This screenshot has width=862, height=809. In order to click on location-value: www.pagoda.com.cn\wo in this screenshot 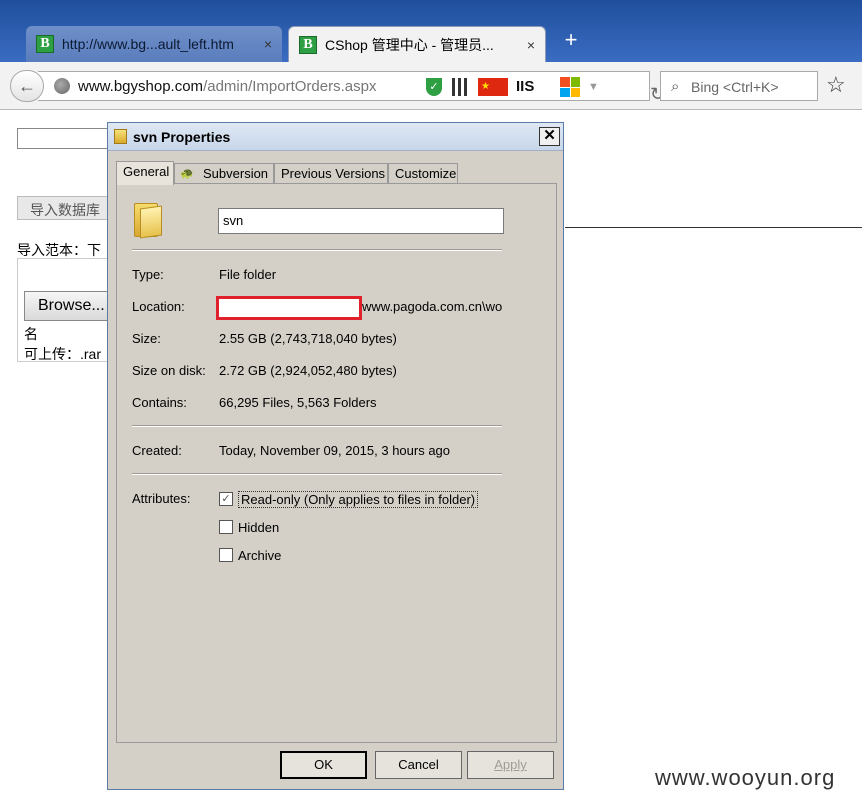, I will do `click(432, 306)`.